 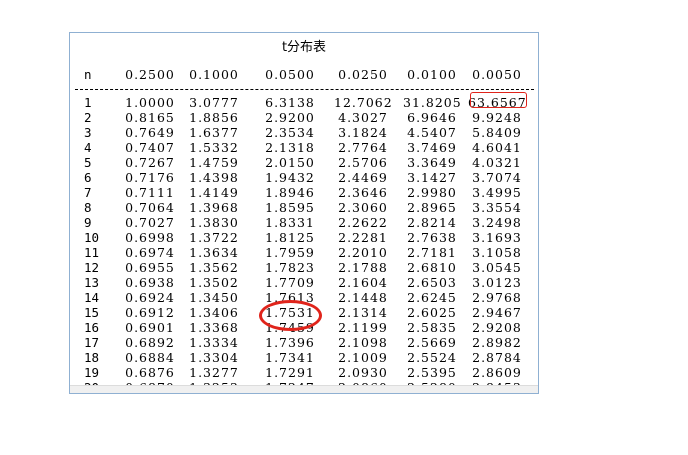 I want to click on table-cell: 2.7764, so click(x=363, y=147).